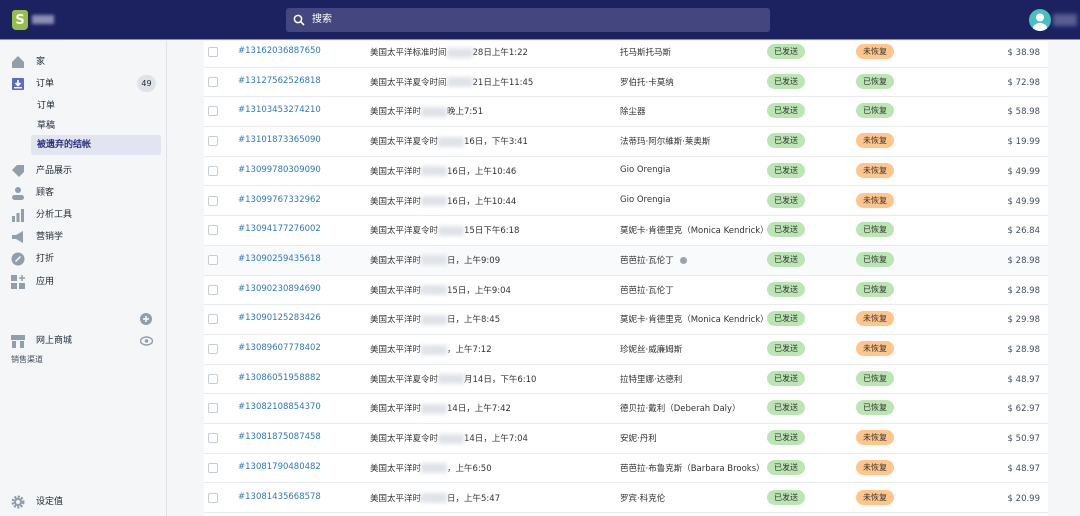 This screenshot has width=1080, height=516. I want to click on date-suffix: 14日，上午7:04, so click(496, 439).